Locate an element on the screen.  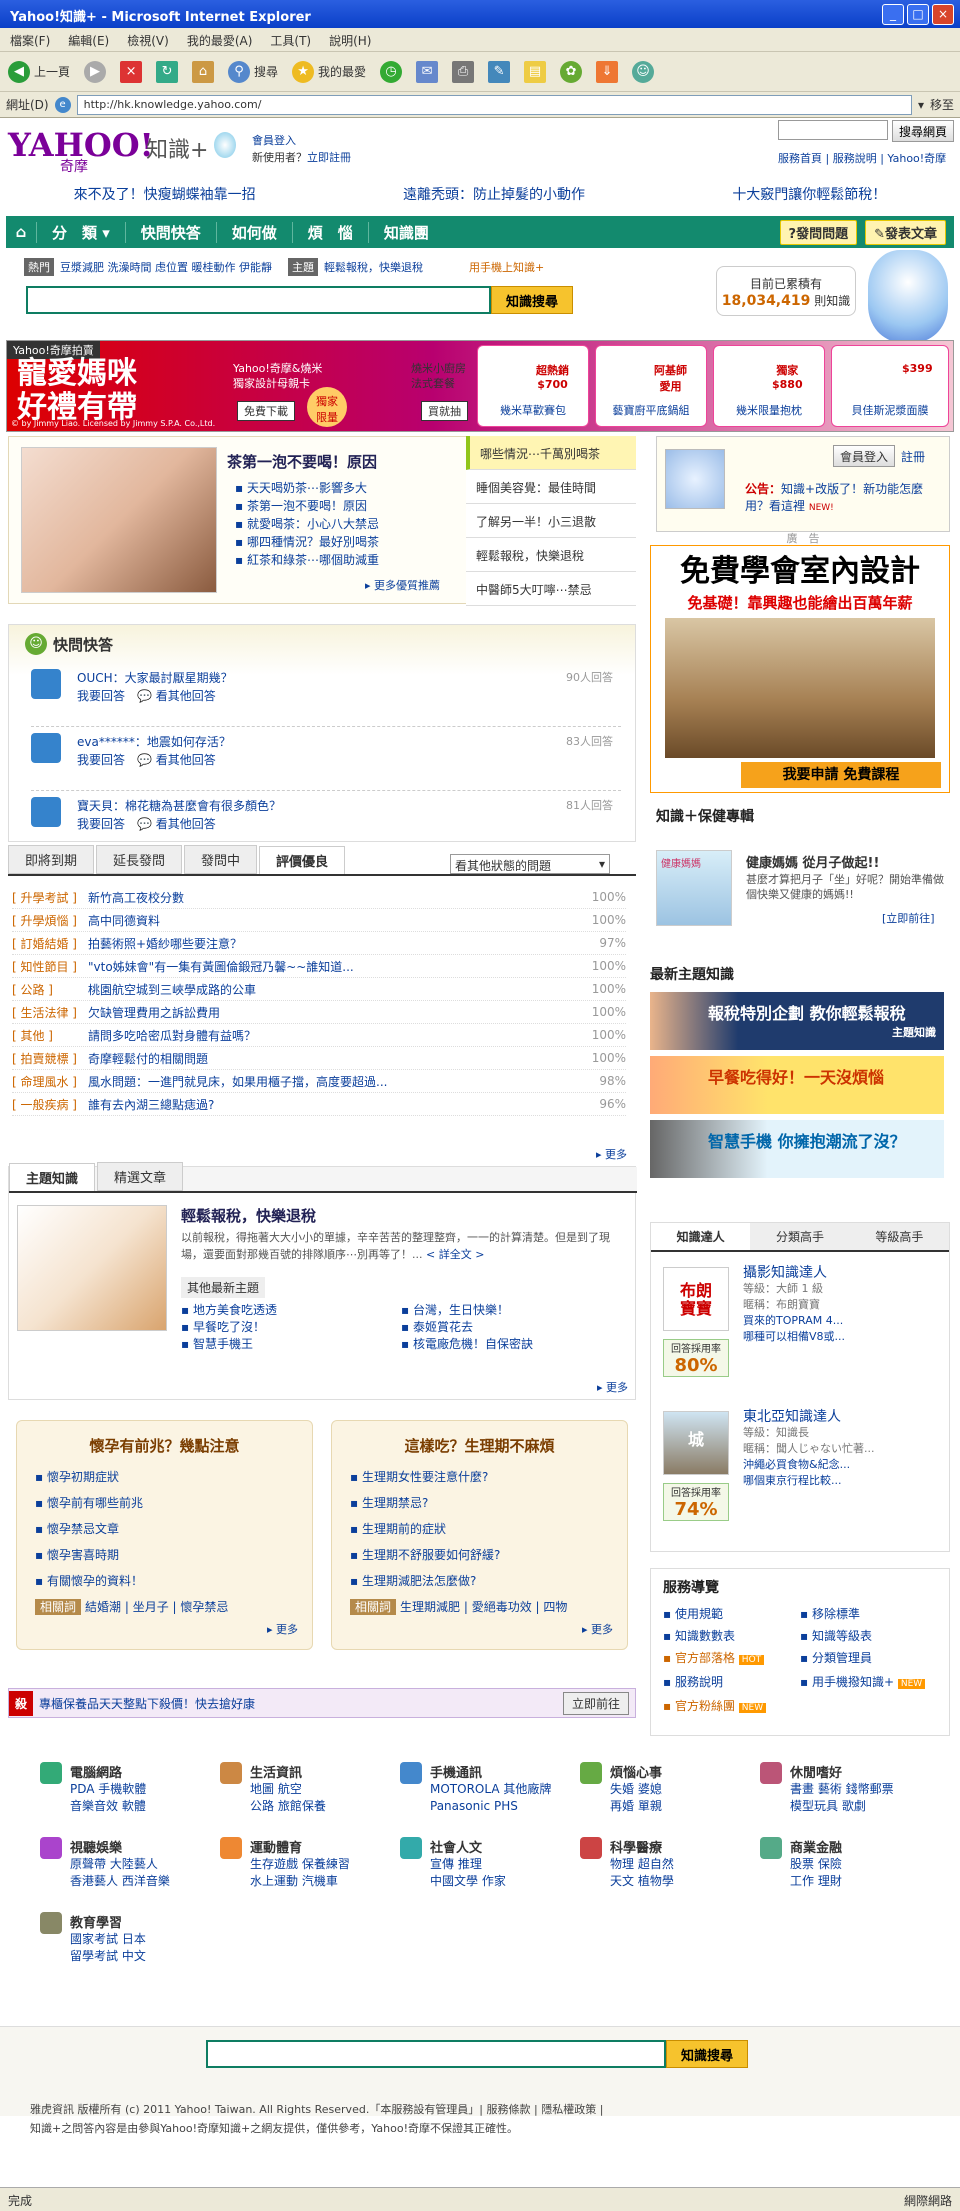
question-row: [ 其他 ] 請問多吃哈密瓜對身體有益嗎？ 100% is located at coordinates (319, 1035).